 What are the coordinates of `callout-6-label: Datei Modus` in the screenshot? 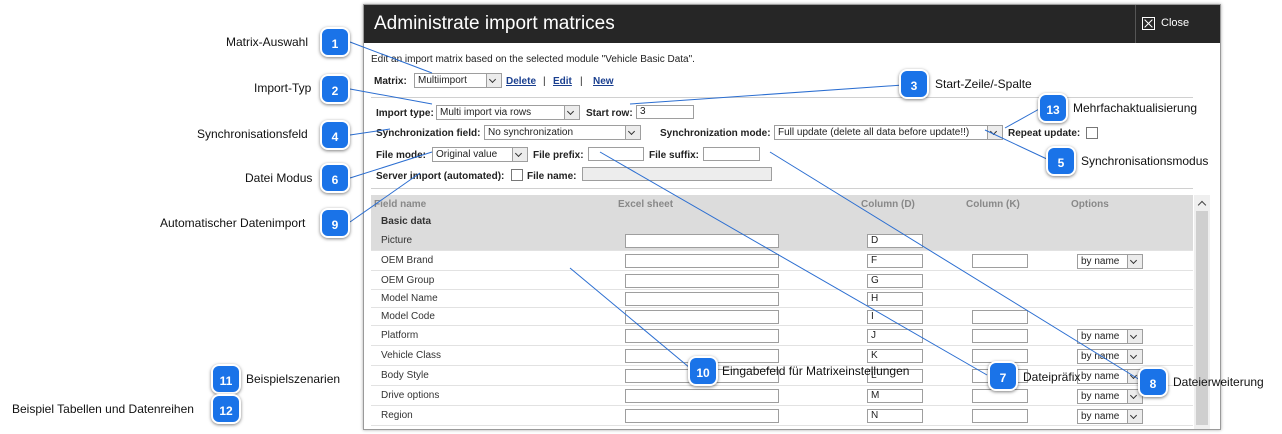 It's located at (279, 178).